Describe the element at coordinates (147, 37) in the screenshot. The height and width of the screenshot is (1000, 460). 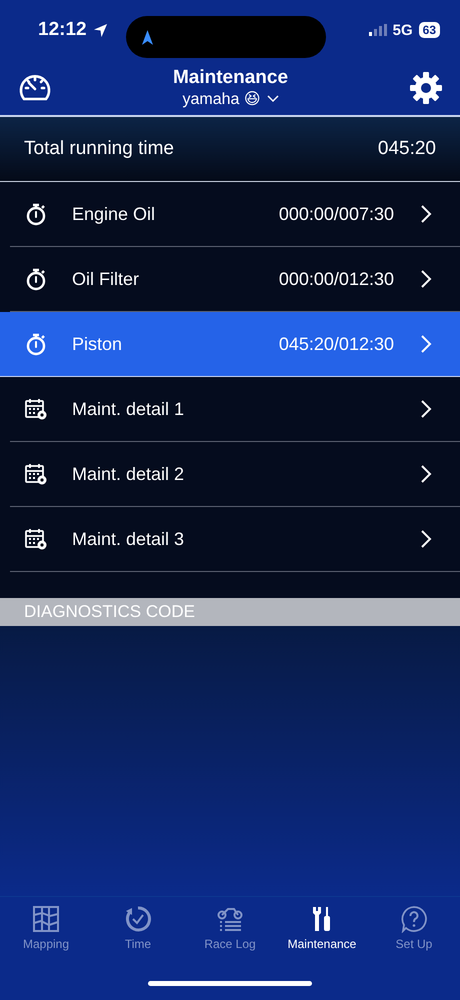
I see `navigation-arrow-icon` at that location.